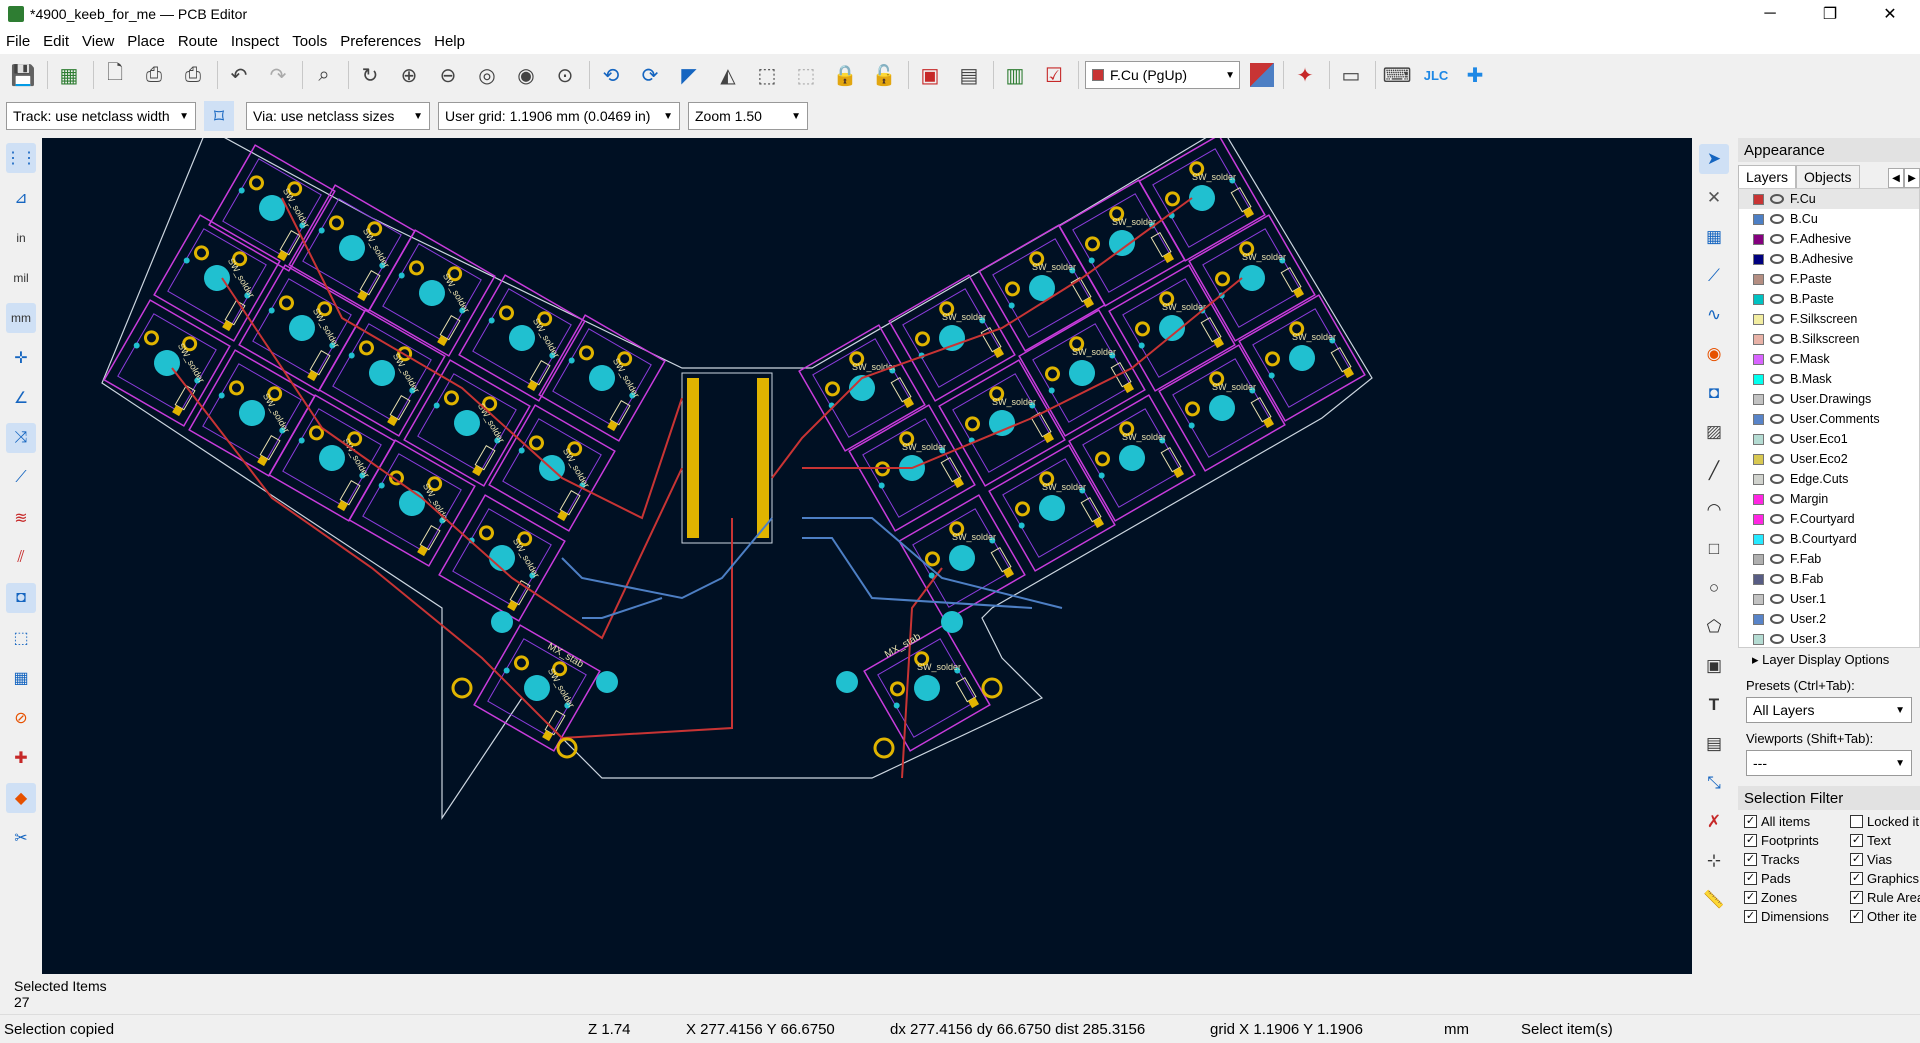 The width and height of the screenshot is (1920, 1043). I want to click on menu-inspect: Inspect, so click(255, 41).